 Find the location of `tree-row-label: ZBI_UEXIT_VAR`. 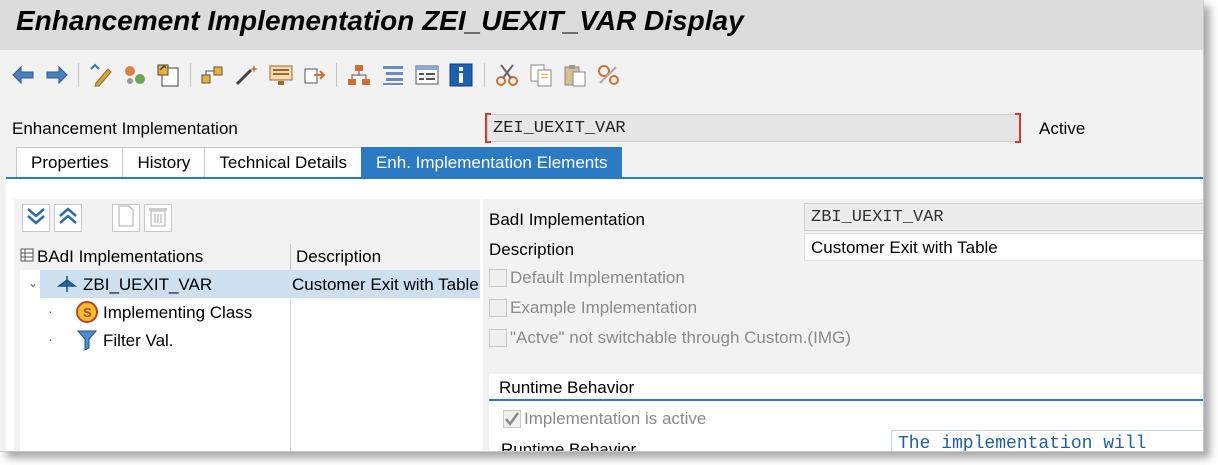

tree-row-label: ZBI_UEXIT_VAR is located at coordinates (148, 284).